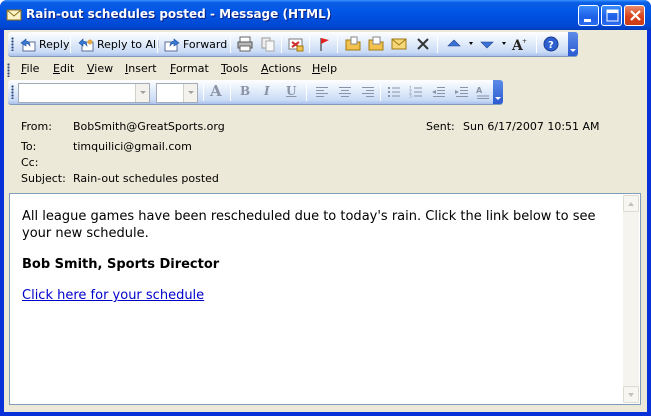 This screenshot has height=416, width=651. I want to click on bullets-icon, so click(394, 92).